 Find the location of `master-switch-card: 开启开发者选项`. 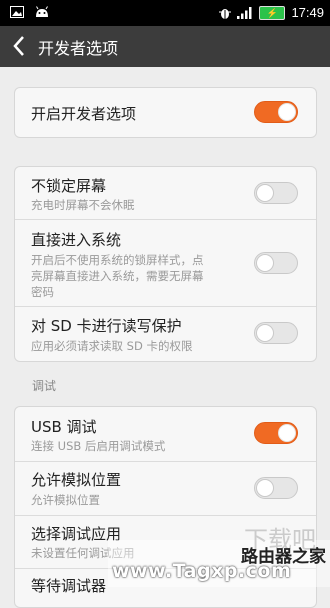

master-switch-card: 开启开发者选项 is located at coordinates (165, 112).